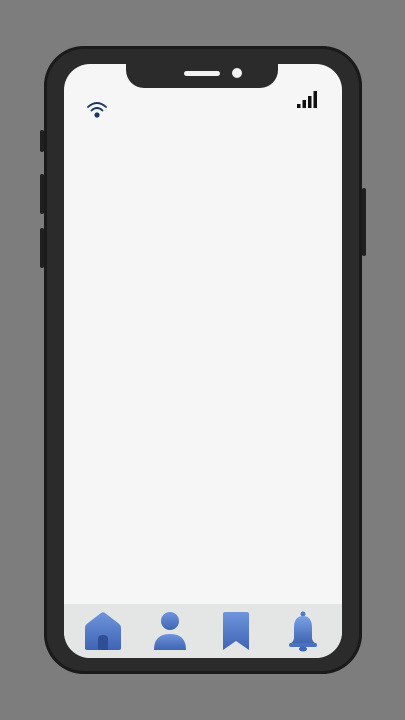  Describe the element at coordinates (42, 194) in the screenshot. I see `side-button-volume-up` at that location.